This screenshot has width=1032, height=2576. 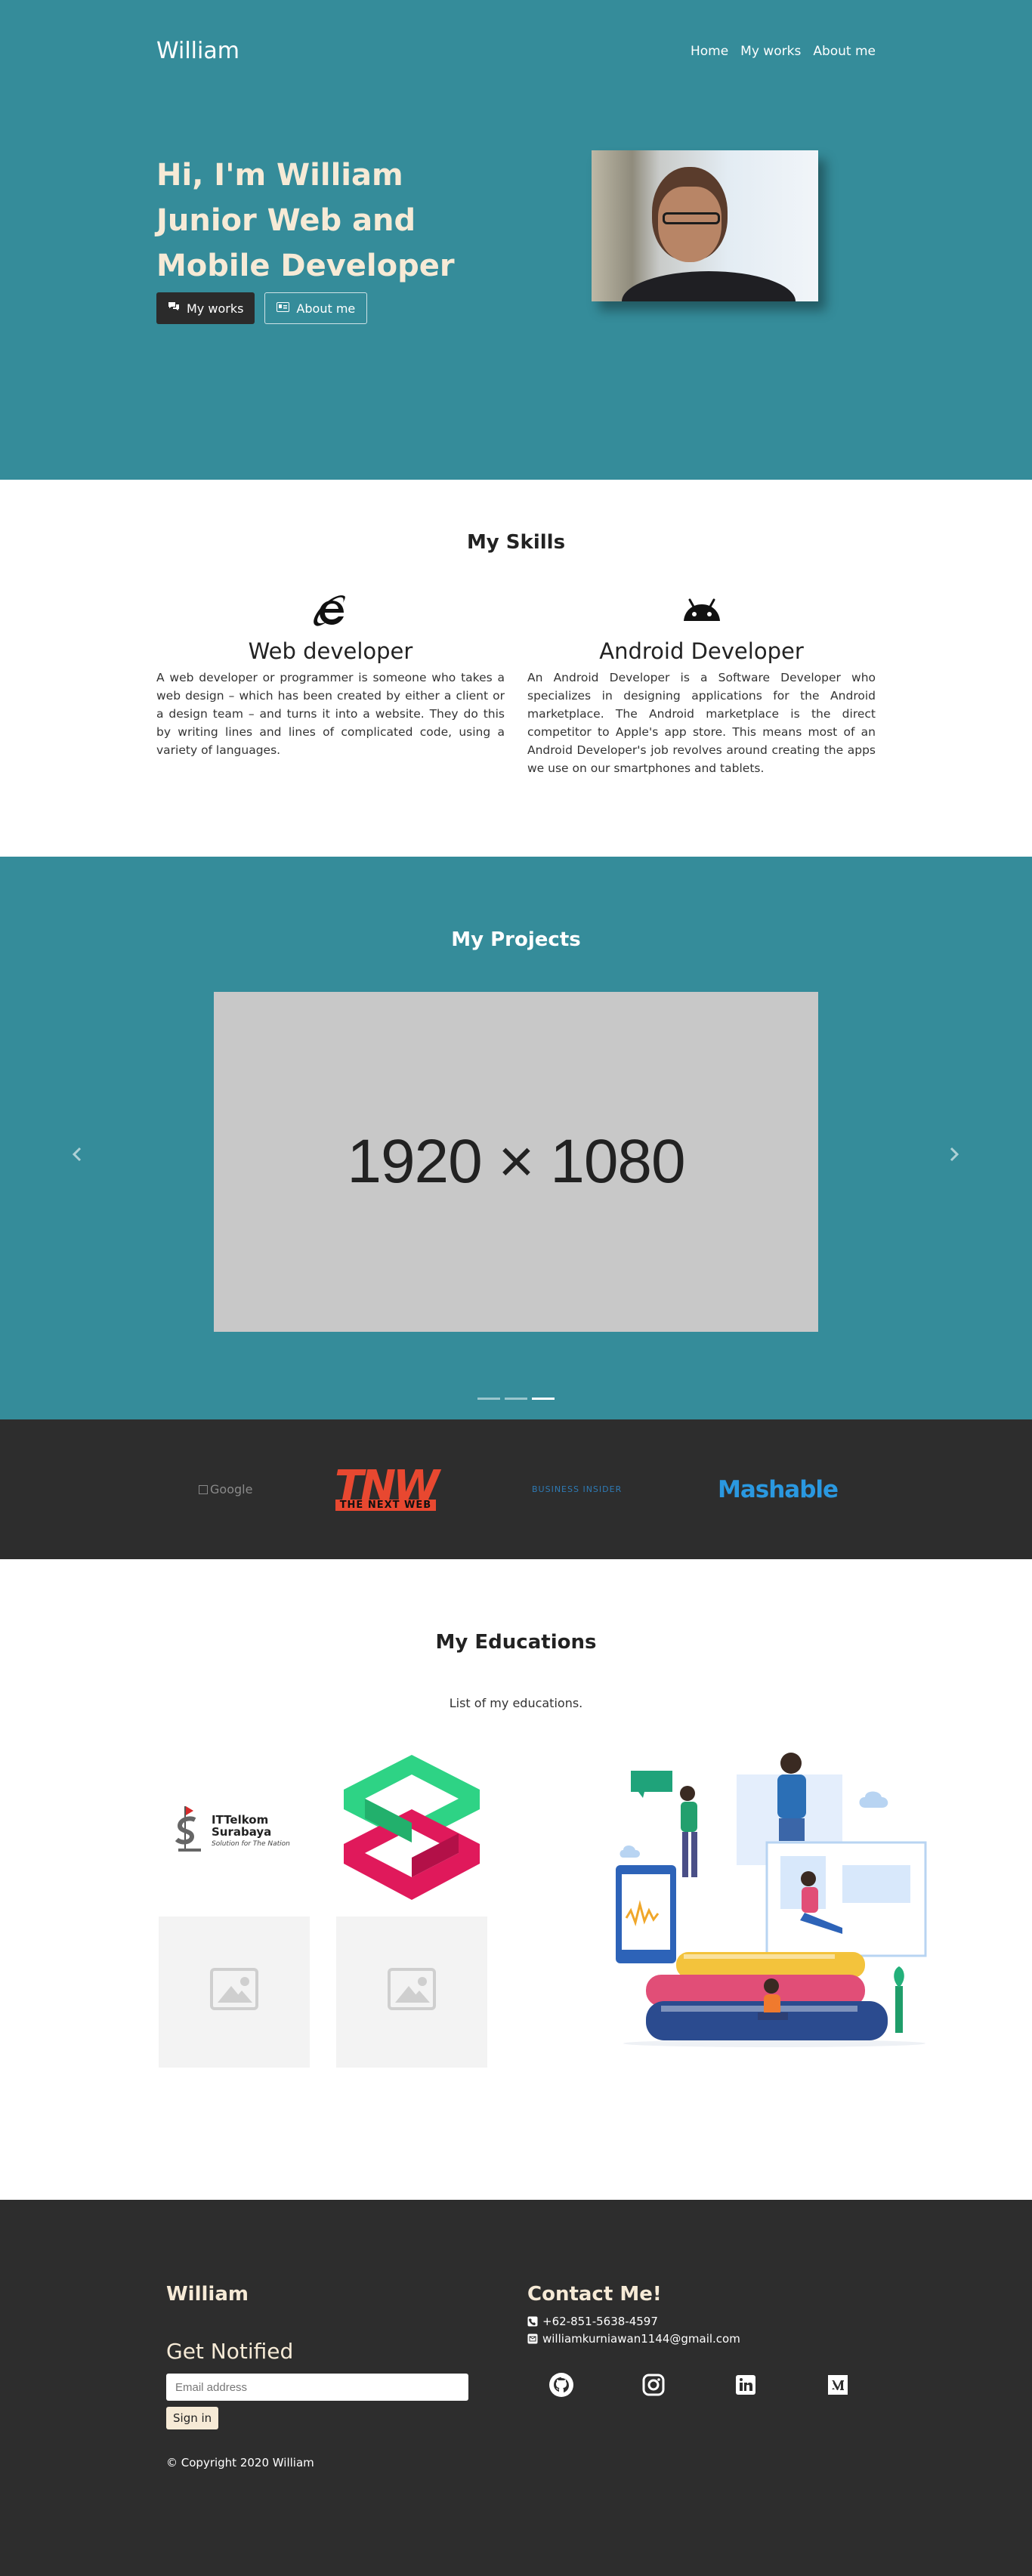 I want to click on android-icon, so click(x=701, y=609).